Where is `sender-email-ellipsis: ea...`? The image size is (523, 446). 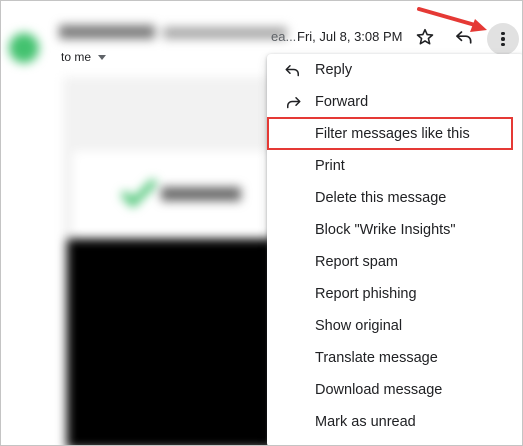
sender-email-ellipsis: ea... is located at coordinates (284, 36).